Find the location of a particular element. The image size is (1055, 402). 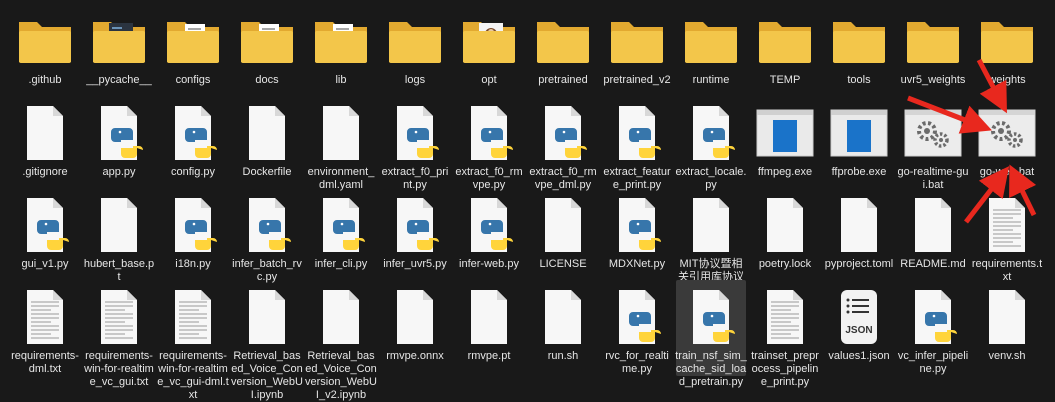

file-item: requirements-win-for-realtime_vc_gui.txt is located at coordinates (119, 334).